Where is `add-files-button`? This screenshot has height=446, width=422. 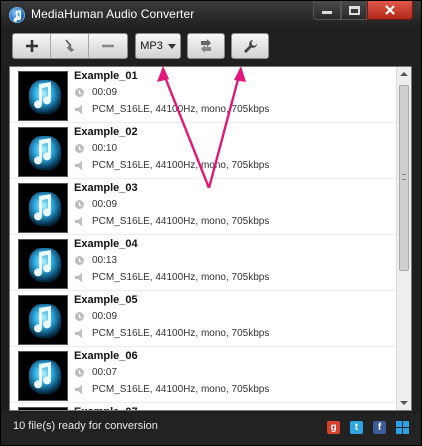
add-files-button is located at coordinates (32, 46).